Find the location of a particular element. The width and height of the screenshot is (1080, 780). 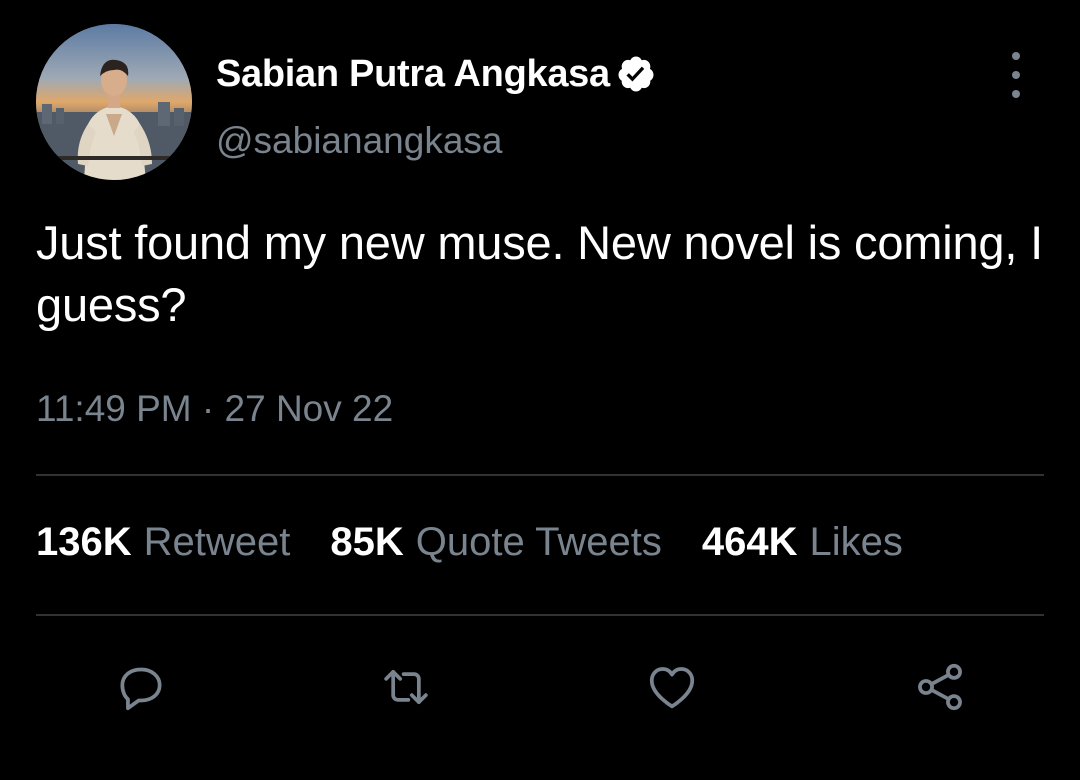

tweet-stats: 136K Retweet 85K Quote Tweets 464K Likes is located at coordinates (541, 542).